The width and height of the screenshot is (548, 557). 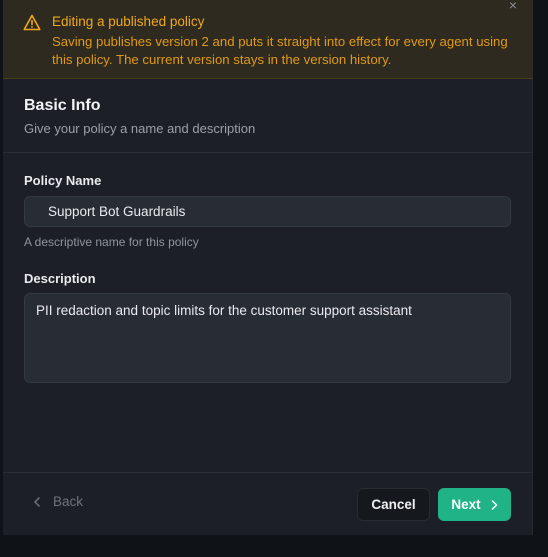 What do you see at coordinates (267, 211) in the screenshot?
I see `policy-name-input: Support Bot Guardrails` at bounding box center [267, 211].